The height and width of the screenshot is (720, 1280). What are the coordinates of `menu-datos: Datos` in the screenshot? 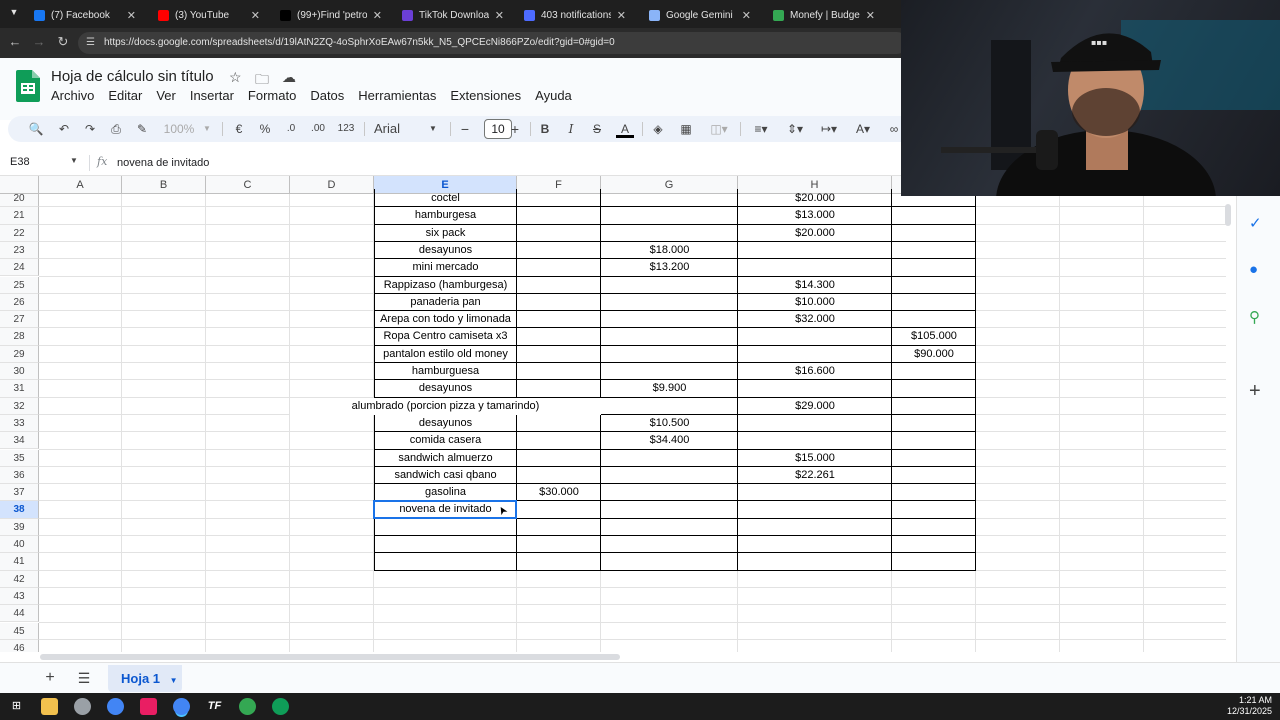 It's located at (327, 95).